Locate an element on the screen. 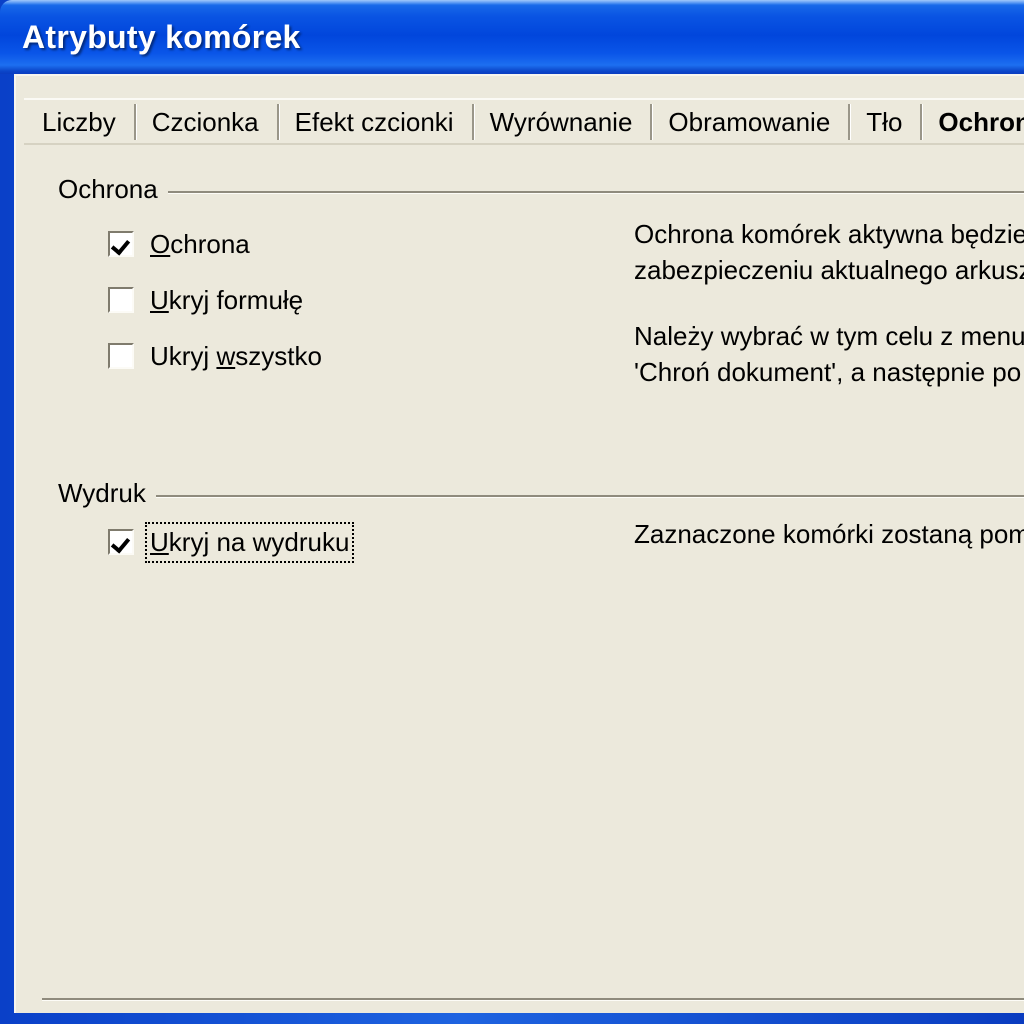  checkbox-ochrona-label: Ochrona is located at coordinates (200, 244).